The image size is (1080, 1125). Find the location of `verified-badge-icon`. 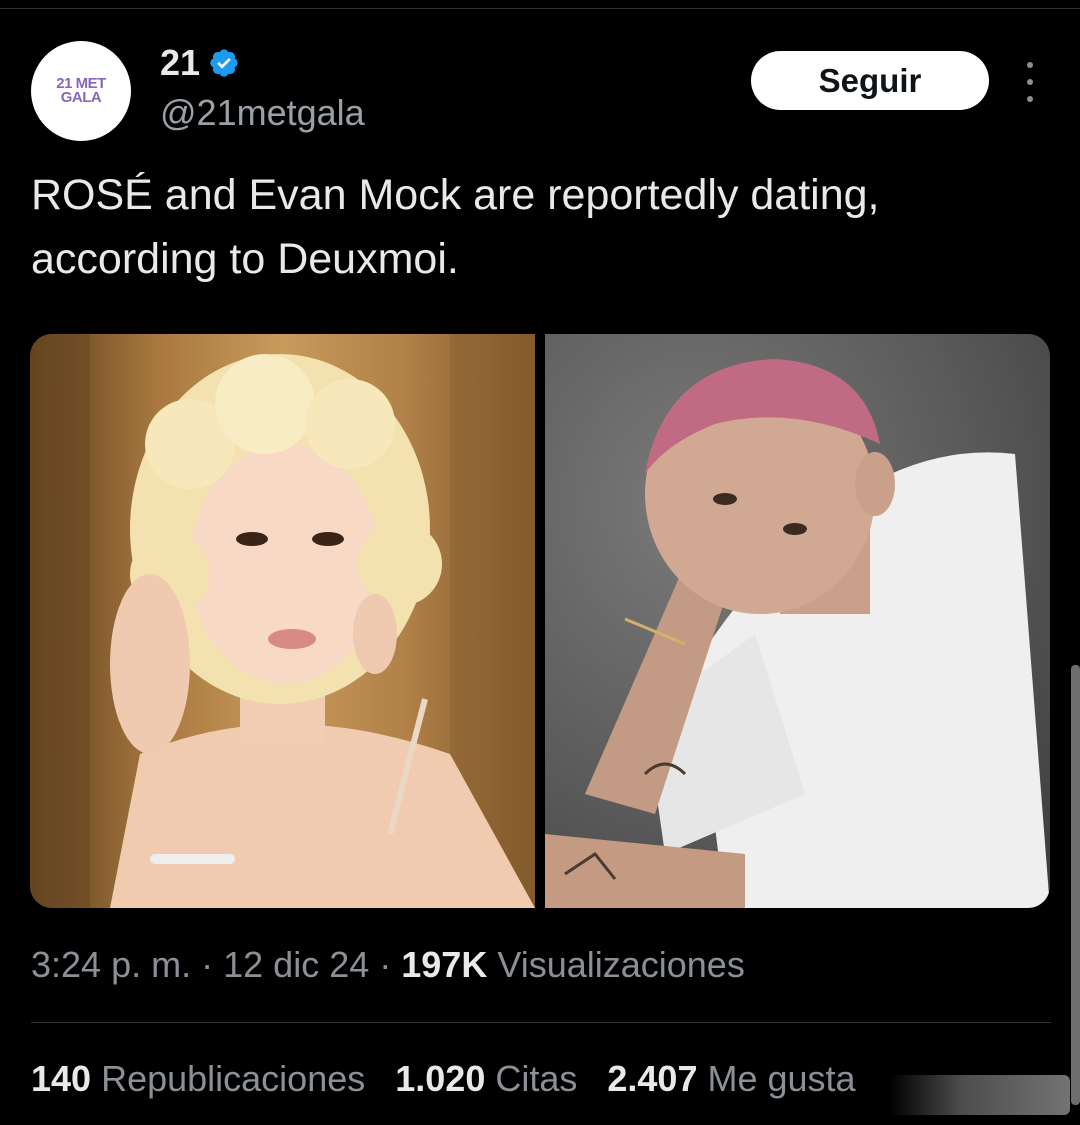

verified-badge-icon is located at coordinates (224, 63).